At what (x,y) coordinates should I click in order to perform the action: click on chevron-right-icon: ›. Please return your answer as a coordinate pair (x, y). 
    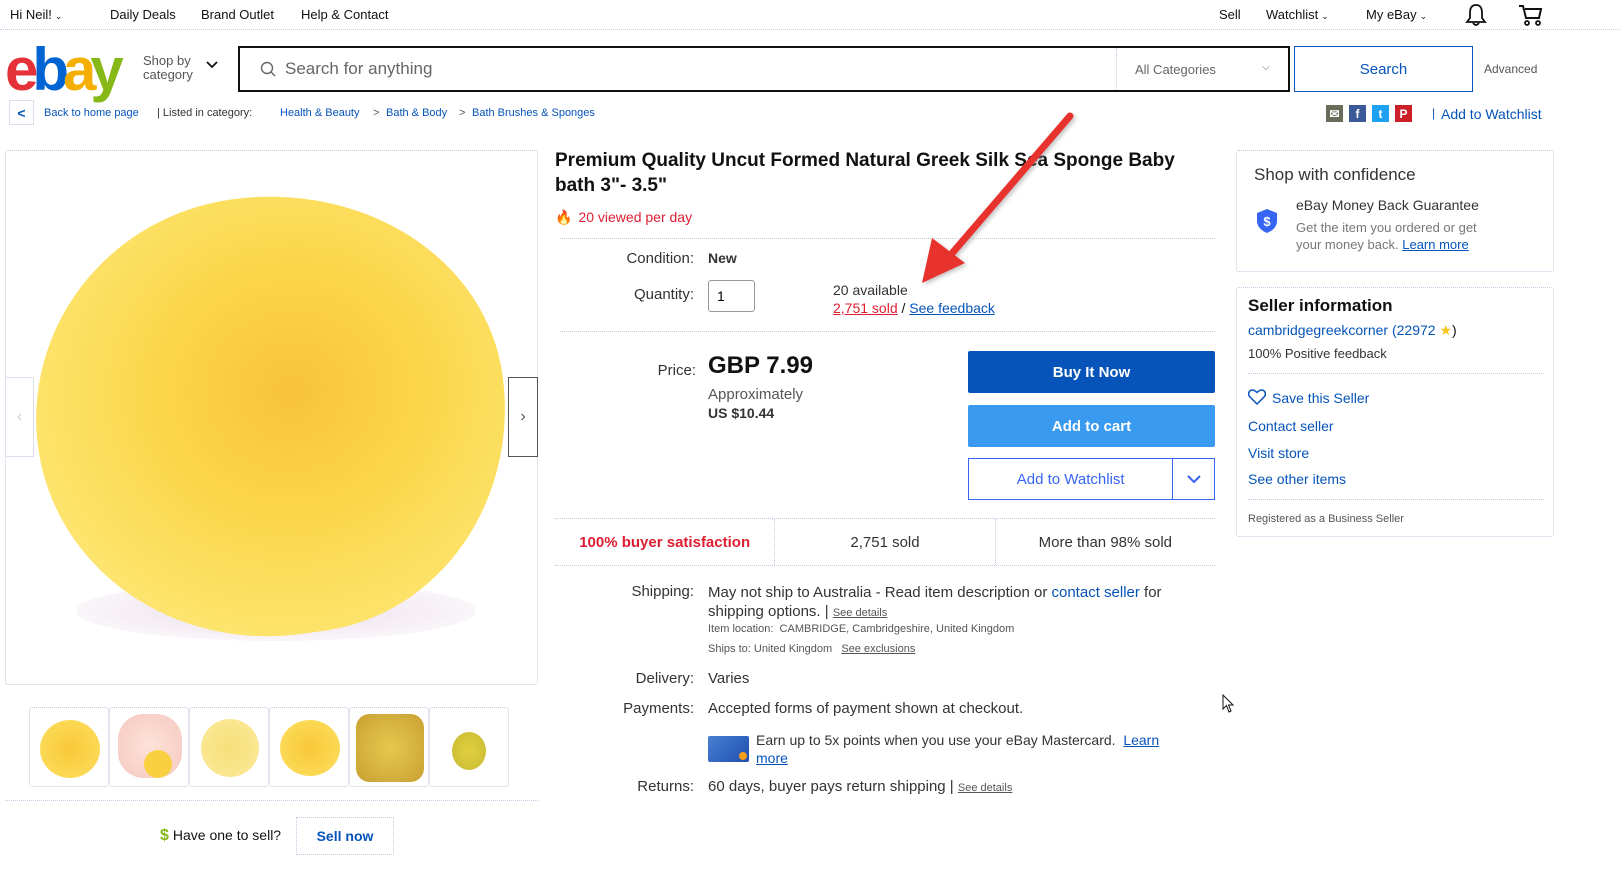
    Looking at the image, I should click on (523, 416).